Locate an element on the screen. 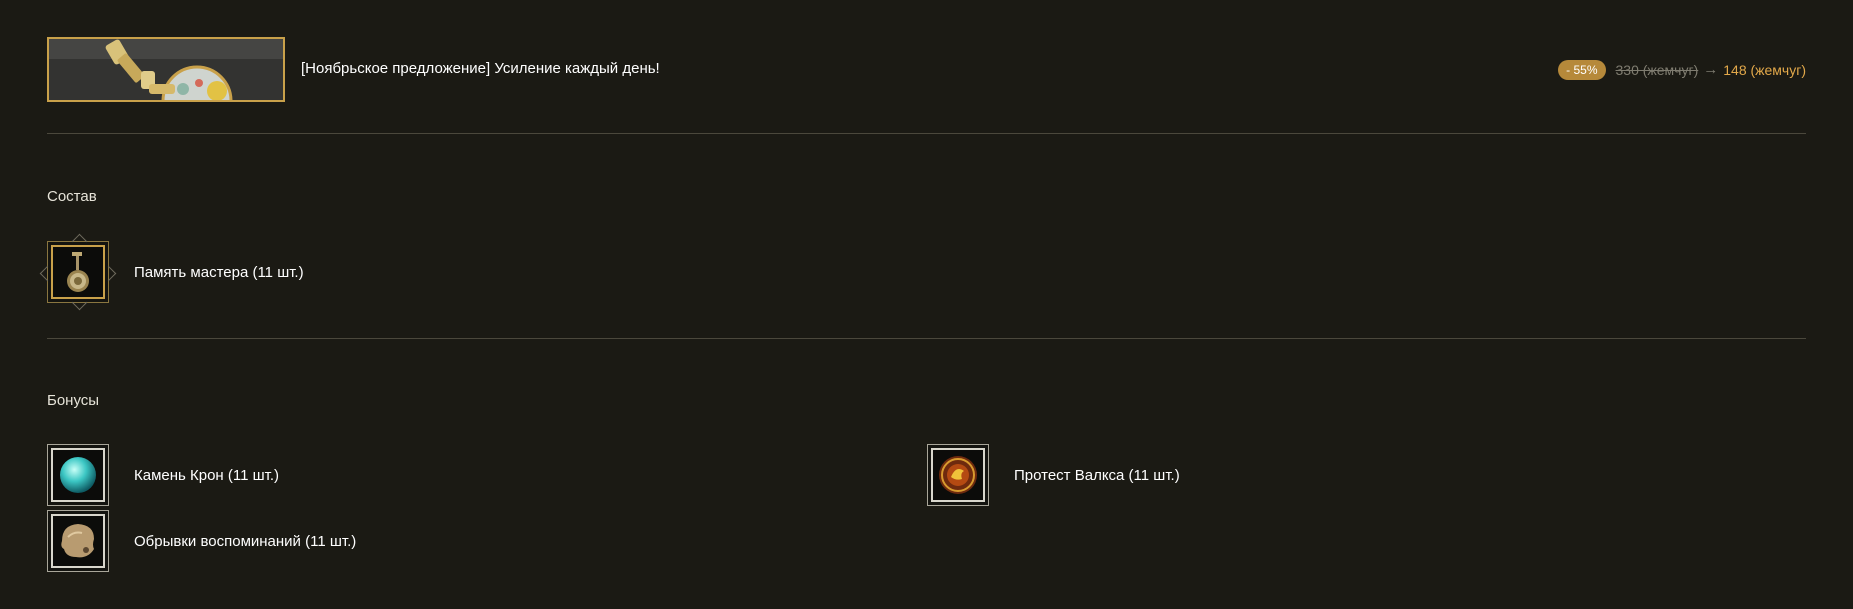 The height and width of the screenshot is (609, 1853). price-box: - 55% 330 (жемчуг) → 148 (жемчуг) is located at coordinates (1682, 70).